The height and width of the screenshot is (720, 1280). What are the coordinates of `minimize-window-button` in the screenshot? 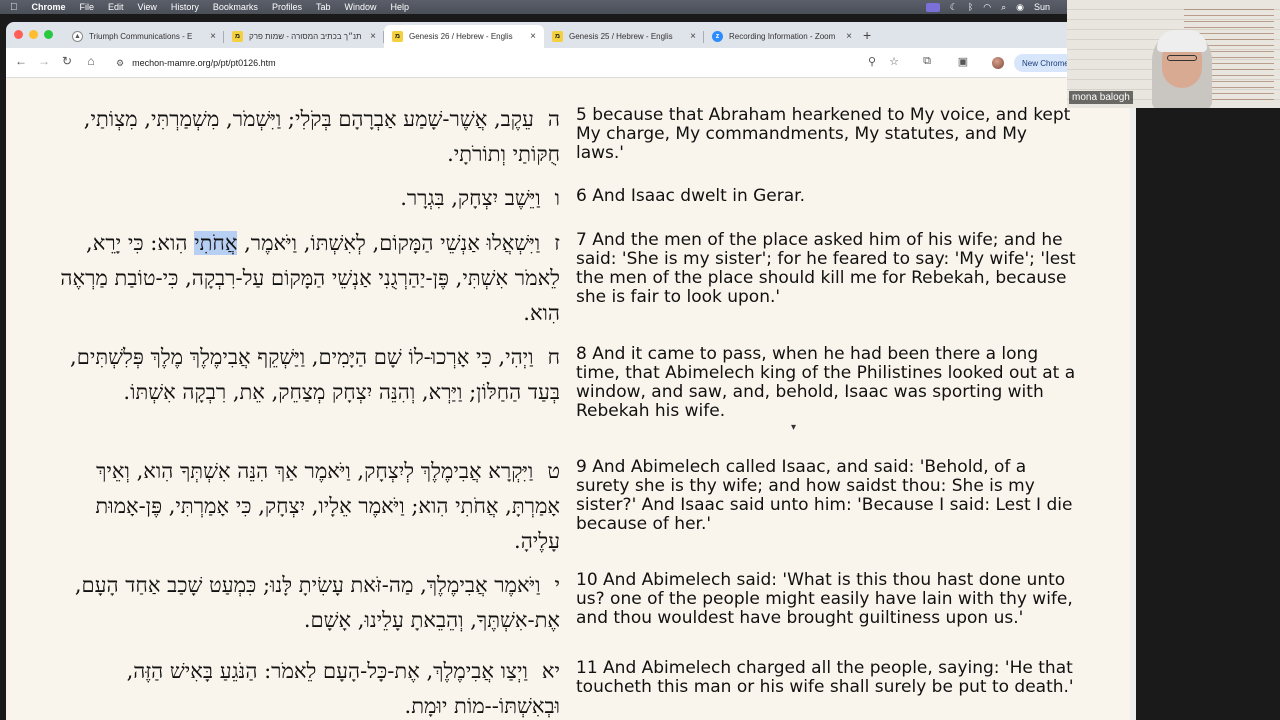 It's located at (33, 34).